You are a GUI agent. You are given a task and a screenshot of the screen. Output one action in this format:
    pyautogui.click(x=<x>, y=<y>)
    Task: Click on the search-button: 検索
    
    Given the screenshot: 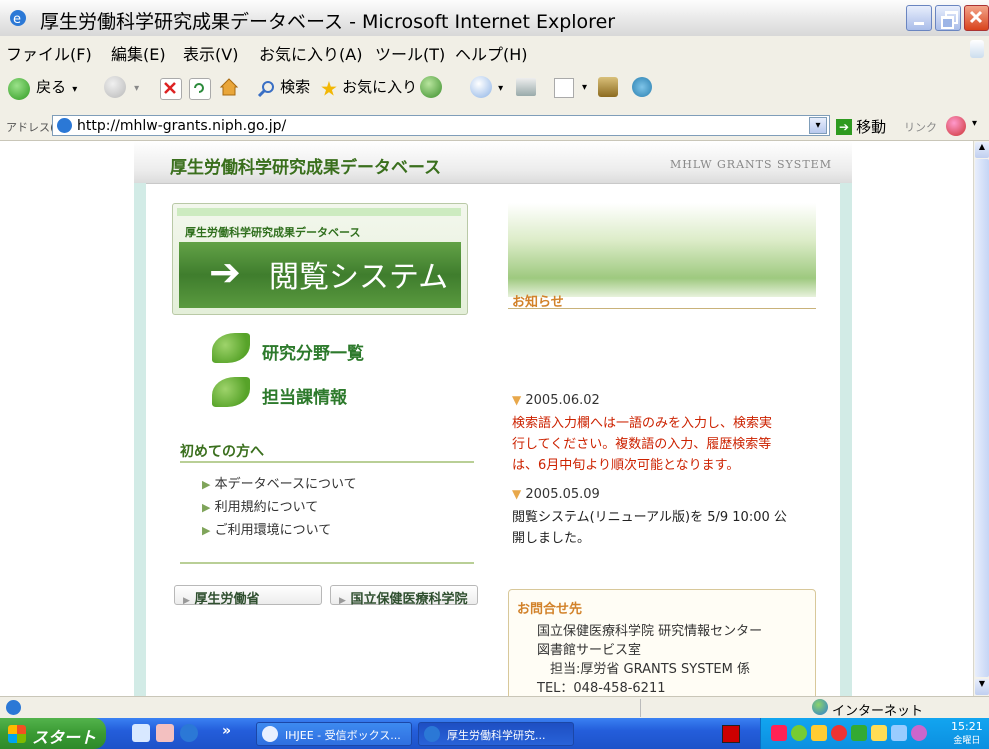 What is the action you would take?
    pyautogui.click(x=283, y=87)
    